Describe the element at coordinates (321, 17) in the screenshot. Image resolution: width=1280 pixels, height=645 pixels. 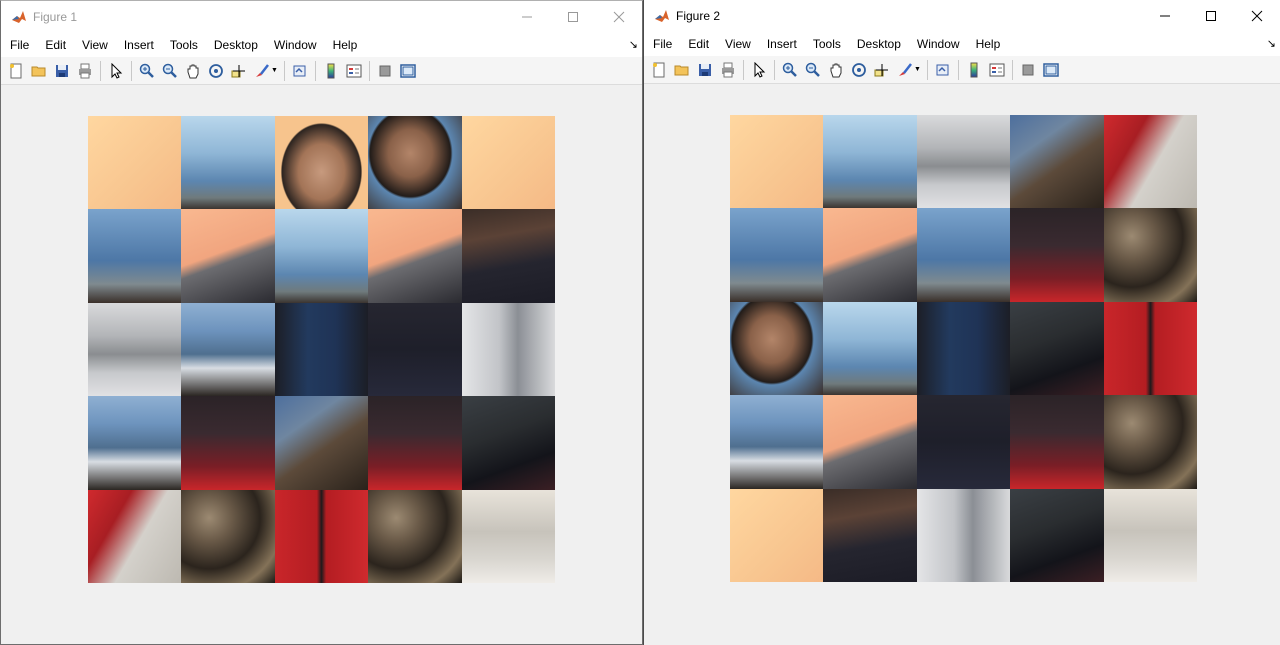
I see `title-bar: Figure 1` at that location.